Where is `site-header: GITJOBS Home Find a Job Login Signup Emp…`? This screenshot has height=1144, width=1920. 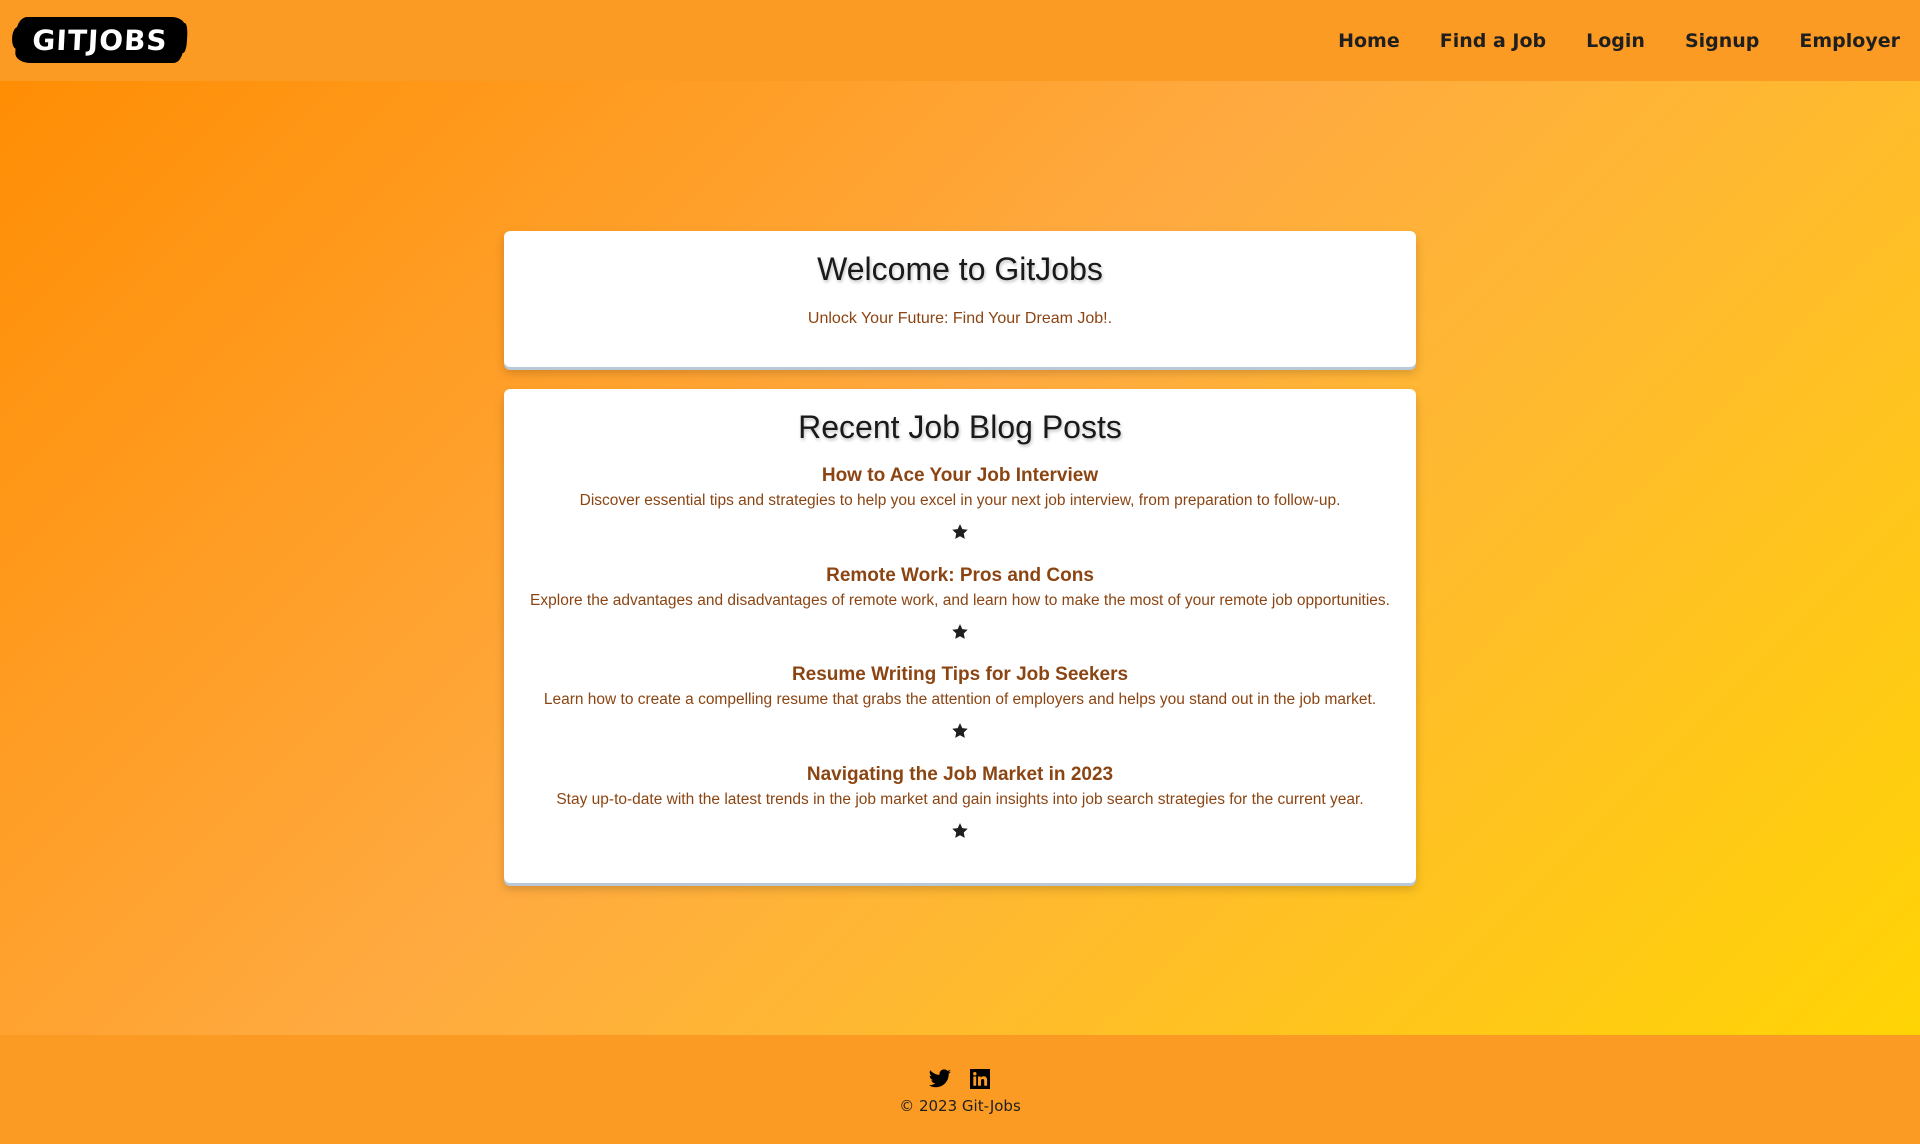
site-header: GITJOBS Home Find a Job Login Signup Emp… is located at coordinates (960, 40).